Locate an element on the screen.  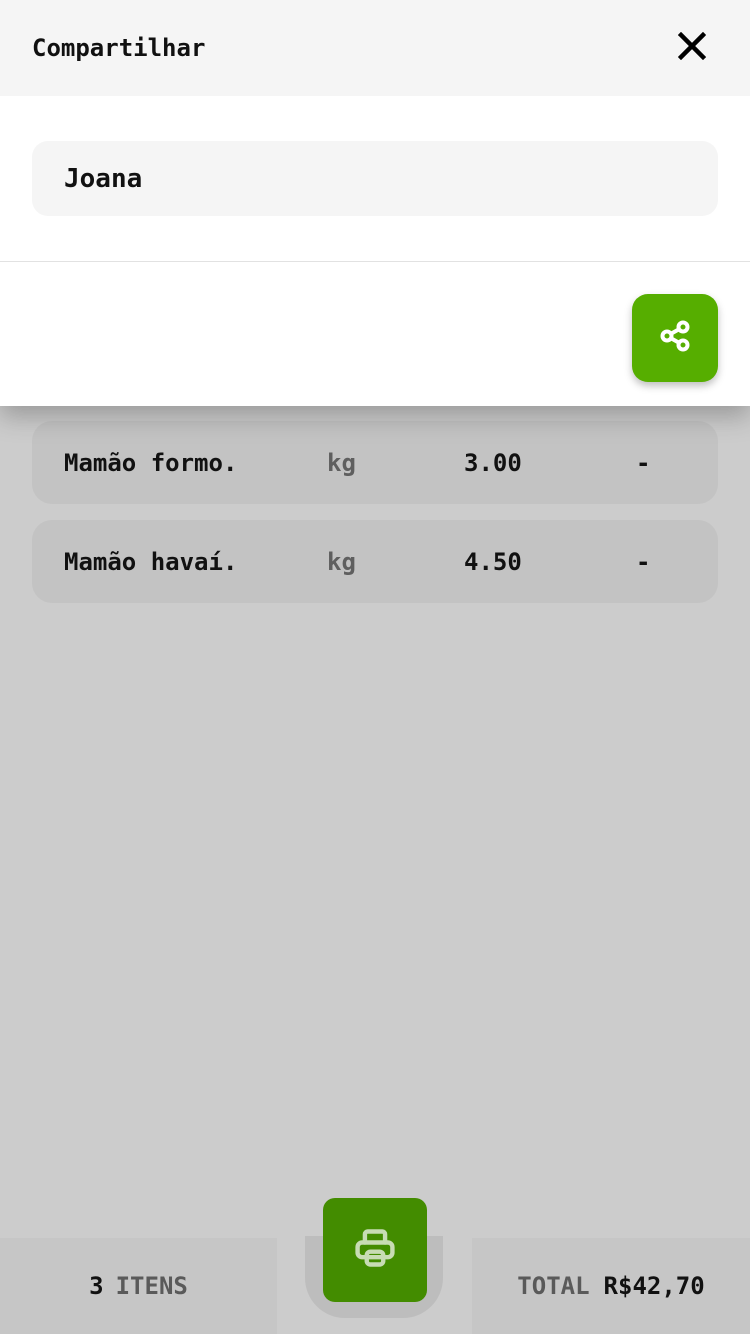
item-quantity: 3.00 is located at coordinates (493, 462).